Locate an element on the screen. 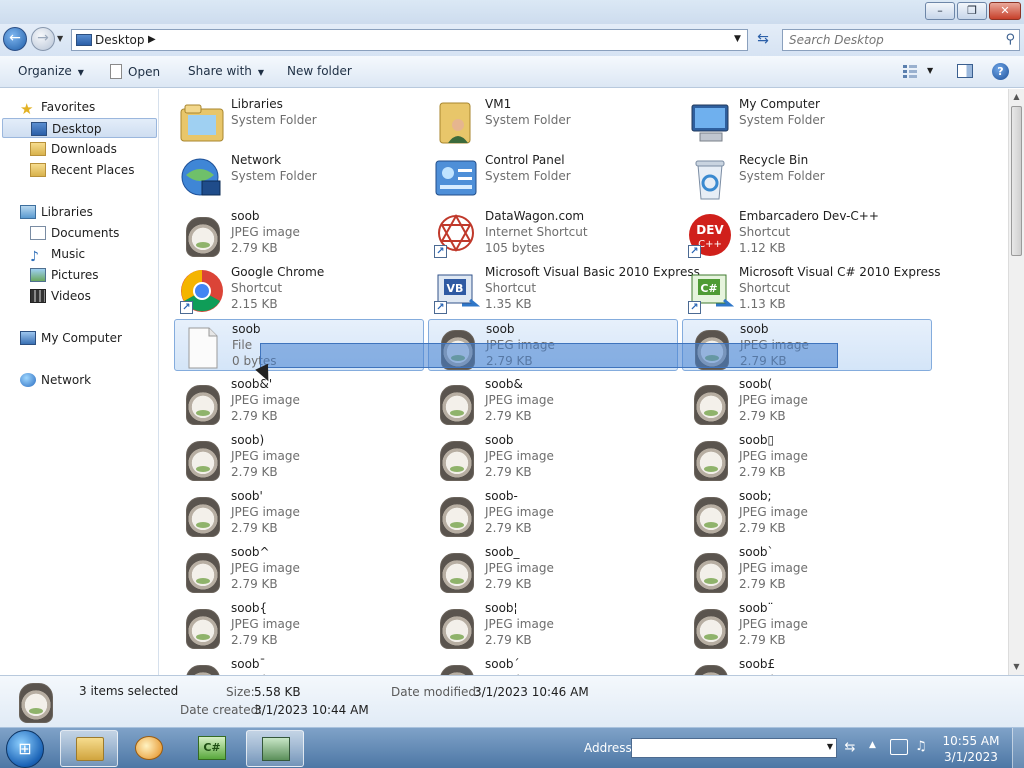  jpeg-thumbnail-icon is located at coordinates (202, 571).